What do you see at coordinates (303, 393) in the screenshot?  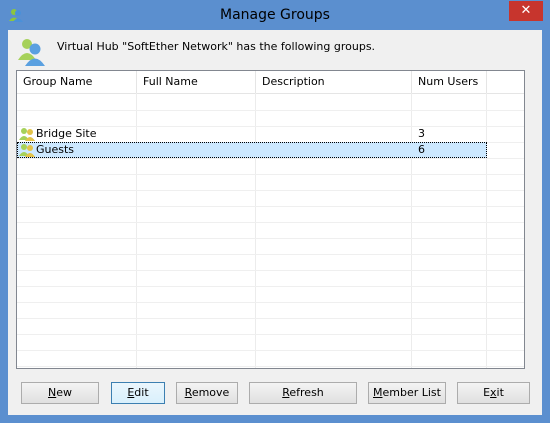 I see `refresh-button: Refresh` at bounding box center [303, 393].